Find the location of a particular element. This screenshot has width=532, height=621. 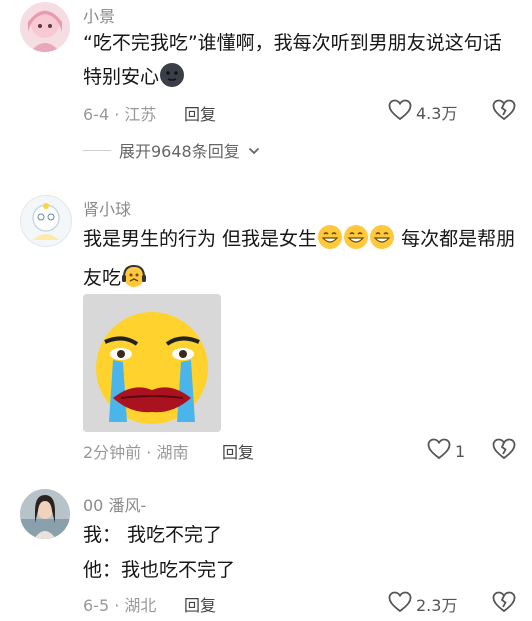

comment-text: “吃不完我吃”谁懂啊，我每次听到男朋友说这句话特别安心 is located at coordinates (300, 62).